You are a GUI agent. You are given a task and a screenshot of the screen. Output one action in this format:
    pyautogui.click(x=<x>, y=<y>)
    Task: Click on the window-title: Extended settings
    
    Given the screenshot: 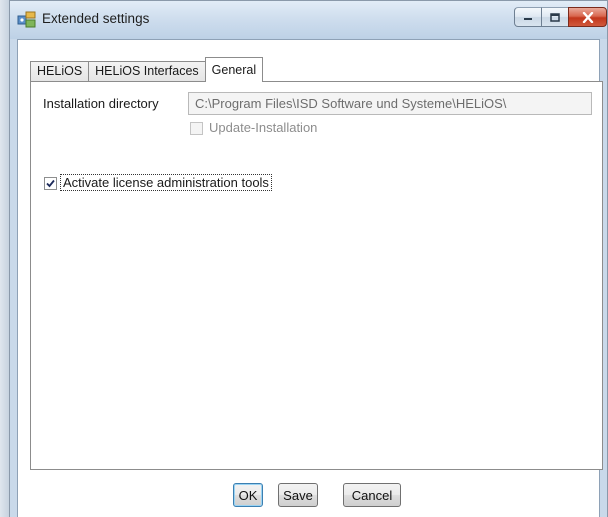 What is the action you would take?
    pyautogui.click(x=96, y=18)
    